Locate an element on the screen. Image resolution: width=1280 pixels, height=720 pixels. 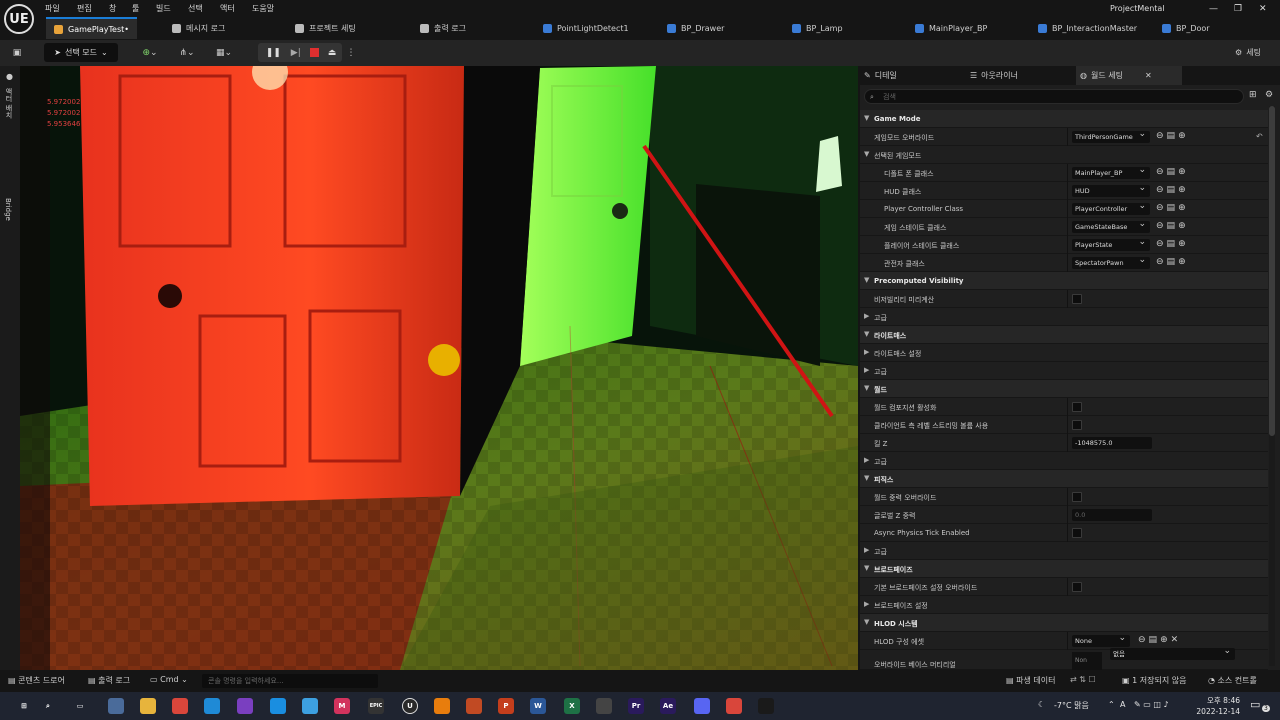
after-effects-icon: Ae is located at coordinates (668, 706).